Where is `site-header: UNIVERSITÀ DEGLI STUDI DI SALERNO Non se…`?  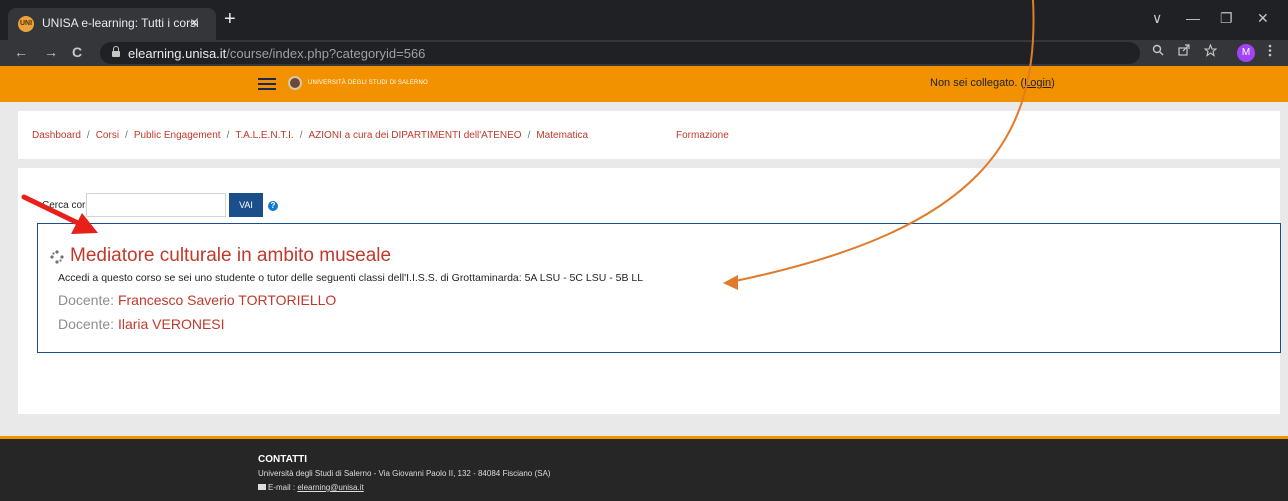 site-header: UNIVERSITÀ DEGLI STUDI DI SALERNO Non se… is located at coordinates (644, 84).